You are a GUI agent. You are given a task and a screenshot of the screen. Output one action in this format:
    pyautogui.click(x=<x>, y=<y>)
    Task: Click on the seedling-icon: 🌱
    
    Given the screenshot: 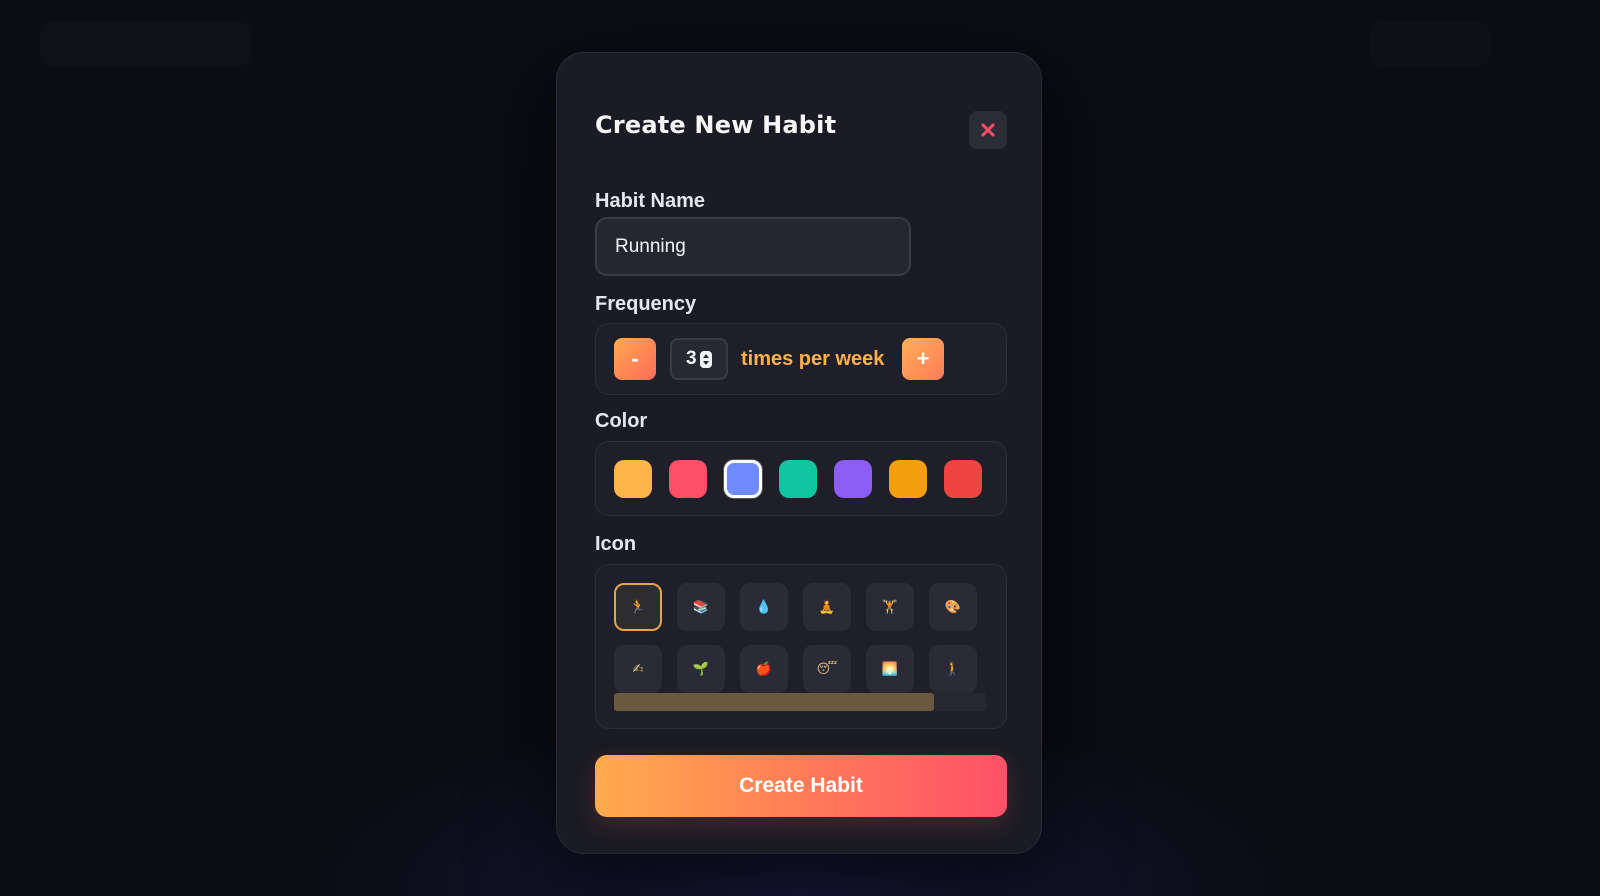 What is the action you would take?
    pyautogui.click(x=701, y=669)
    